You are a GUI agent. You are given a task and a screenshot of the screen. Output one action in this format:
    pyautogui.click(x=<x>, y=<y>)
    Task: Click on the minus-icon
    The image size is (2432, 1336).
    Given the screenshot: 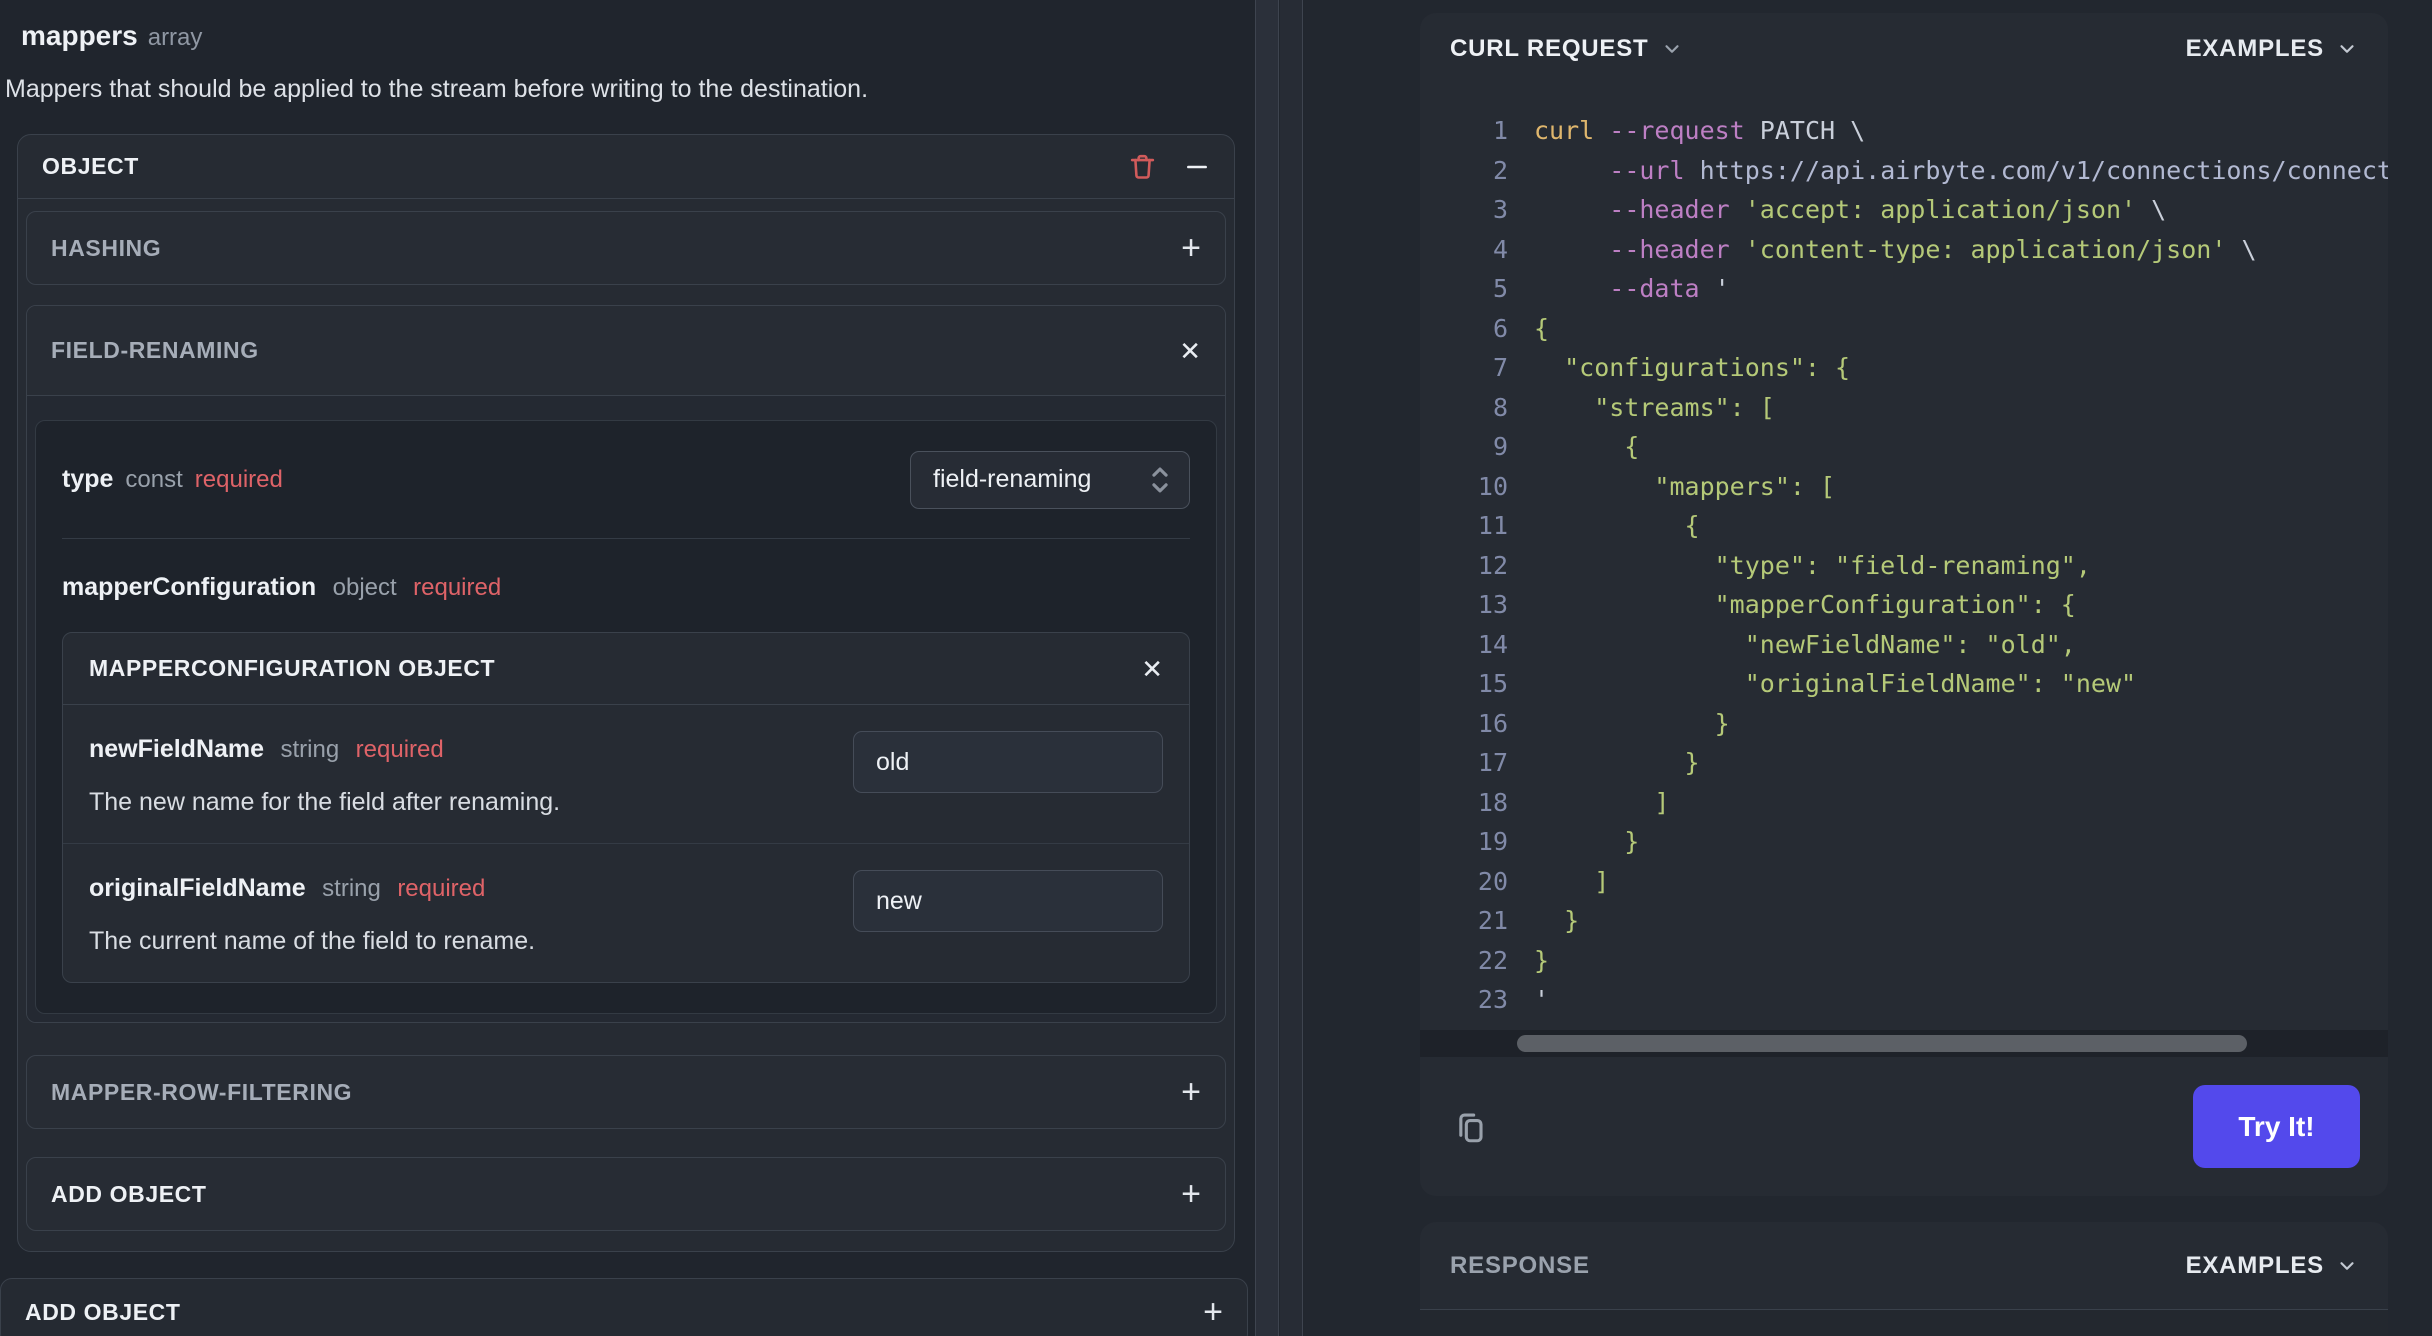 What is the action you would take?
    pyautogui.click(x=1197, y=166)
    